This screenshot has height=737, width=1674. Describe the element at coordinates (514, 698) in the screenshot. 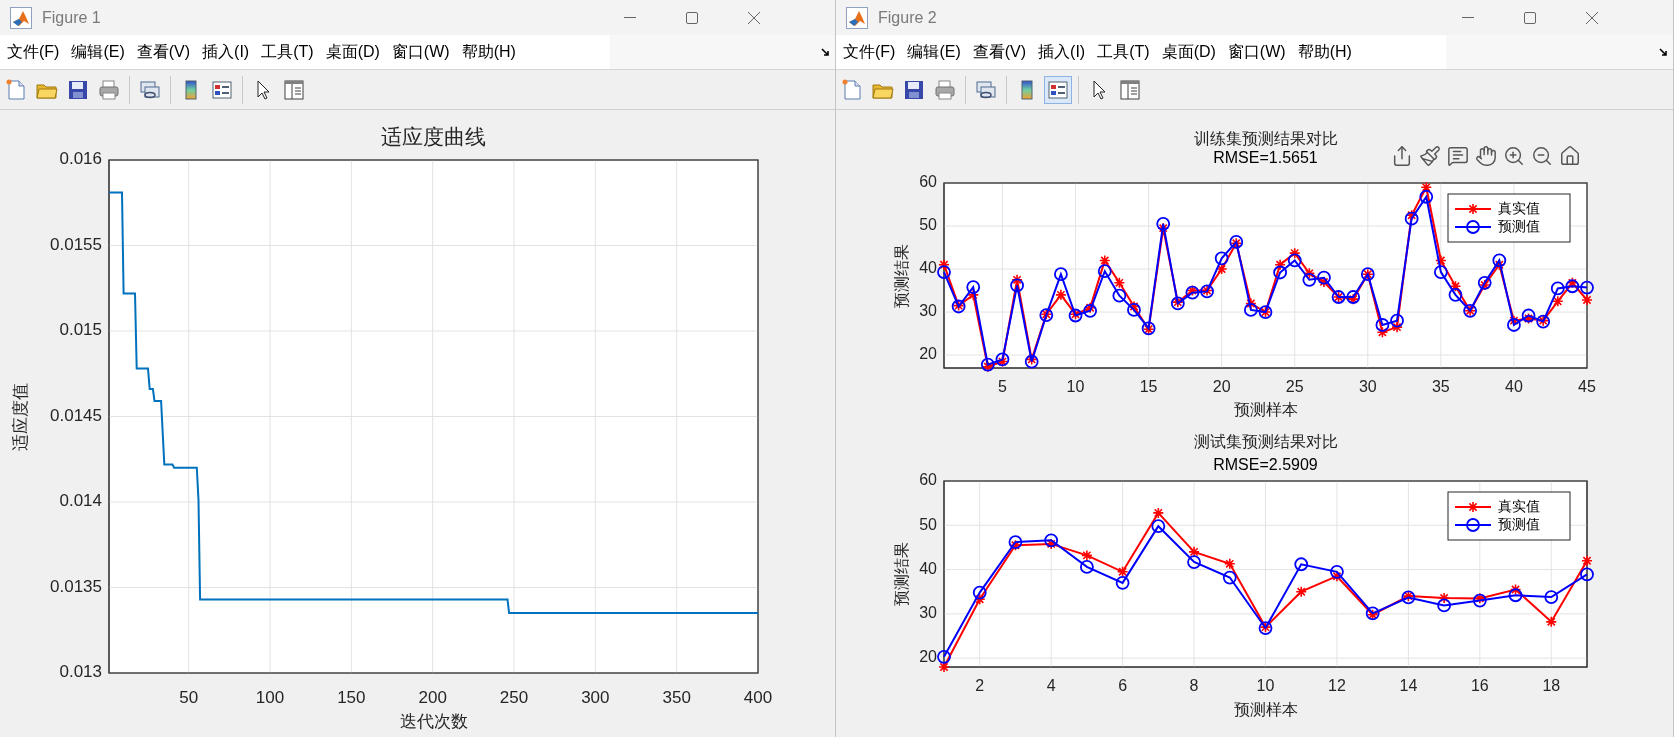

I see `tick-label: 250` at that location.